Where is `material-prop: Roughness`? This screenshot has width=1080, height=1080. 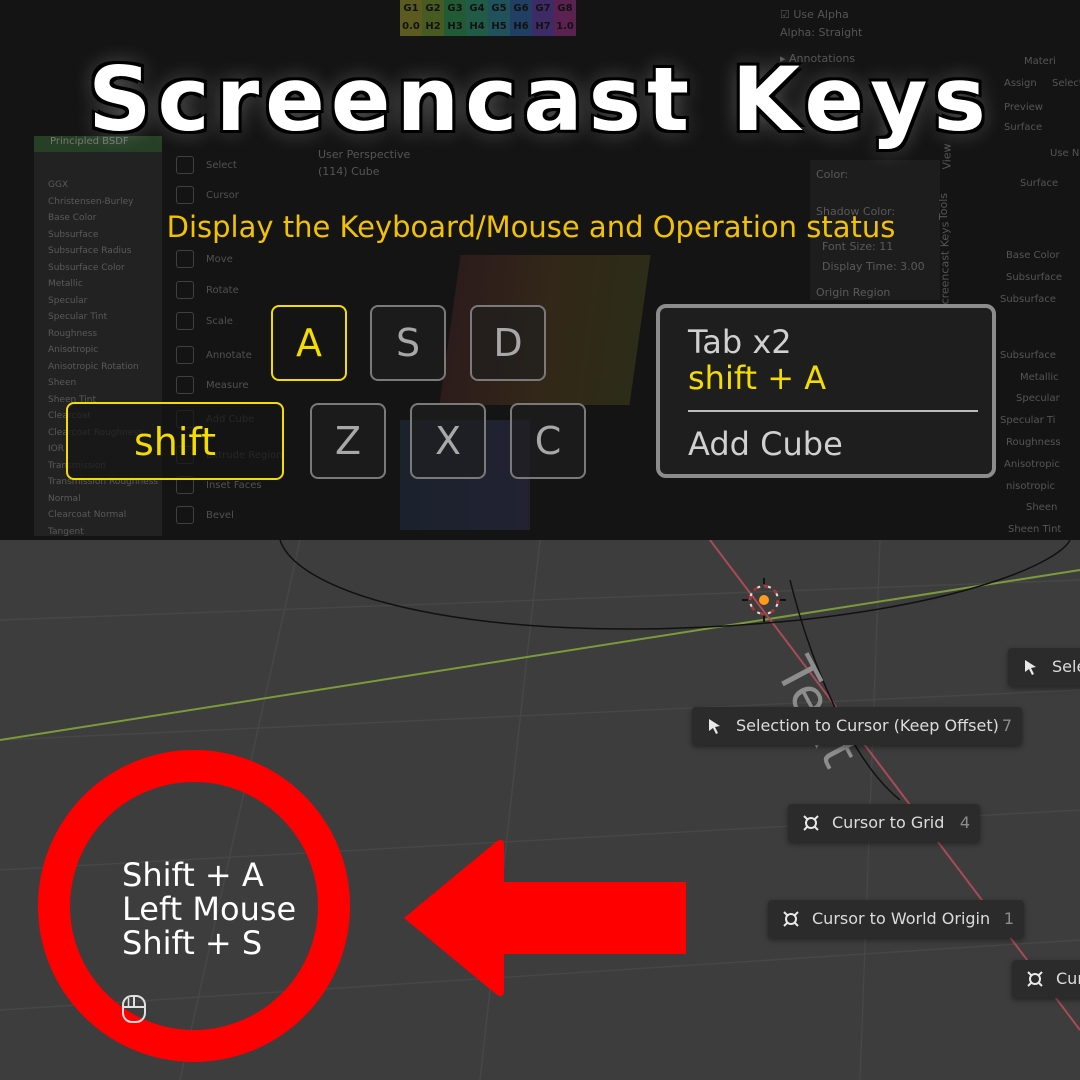 material-prop: Roughness is located at coordinates (1033, 442).